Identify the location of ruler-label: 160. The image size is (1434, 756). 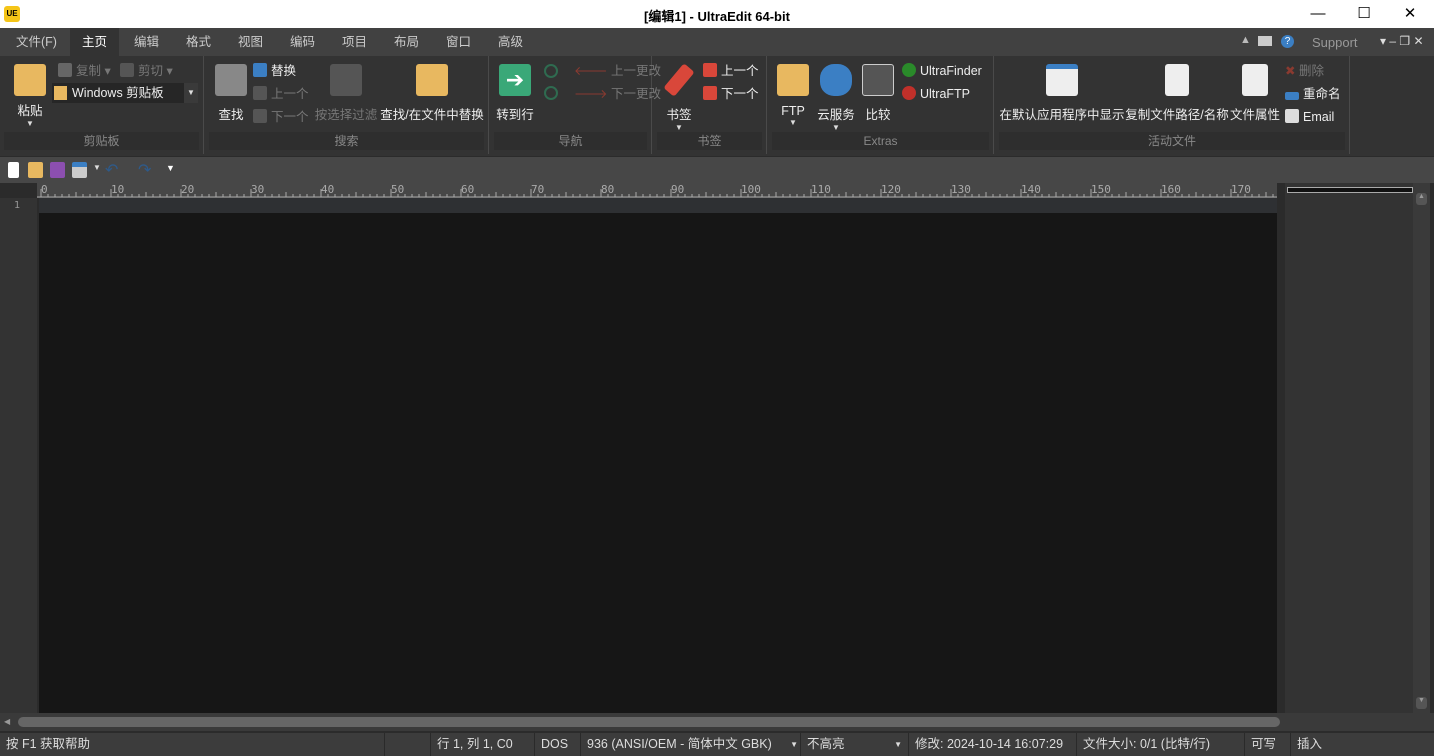
(1171, 189).